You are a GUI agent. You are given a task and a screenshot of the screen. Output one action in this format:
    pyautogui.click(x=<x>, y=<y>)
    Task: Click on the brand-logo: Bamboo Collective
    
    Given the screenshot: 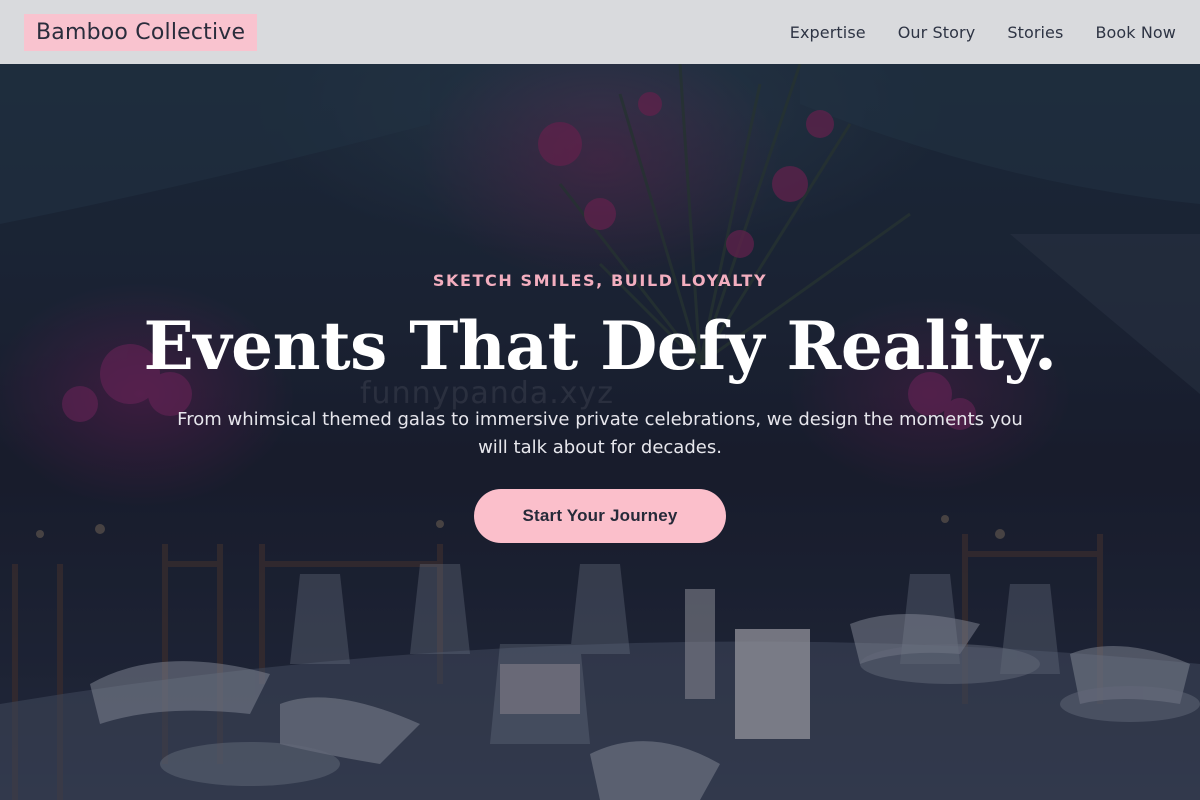 What is the action you would take?
    pyautogui.click(x=141, y=32)
    